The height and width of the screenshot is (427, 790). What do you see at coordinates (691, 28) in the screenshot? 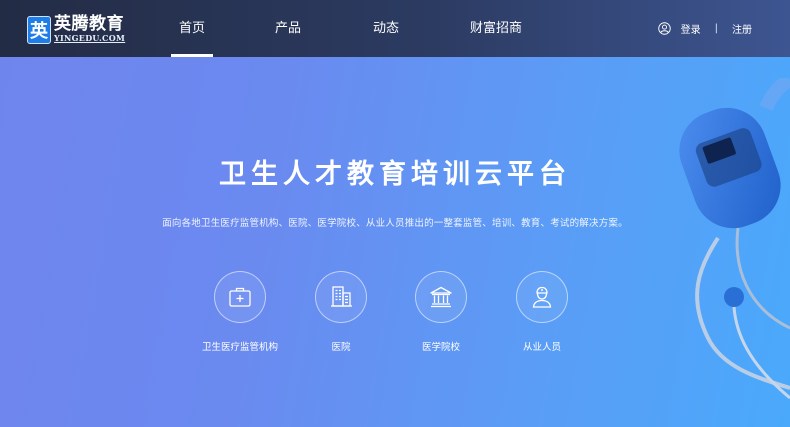
I see `login-link: 登录` at bounding box center [691, 28].